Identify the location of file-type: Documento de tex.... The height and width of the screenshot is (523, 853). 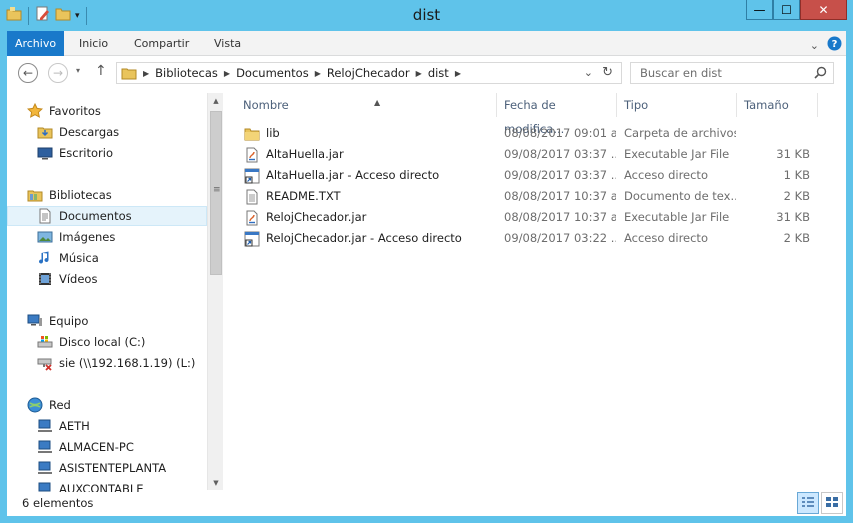
(680, 196).